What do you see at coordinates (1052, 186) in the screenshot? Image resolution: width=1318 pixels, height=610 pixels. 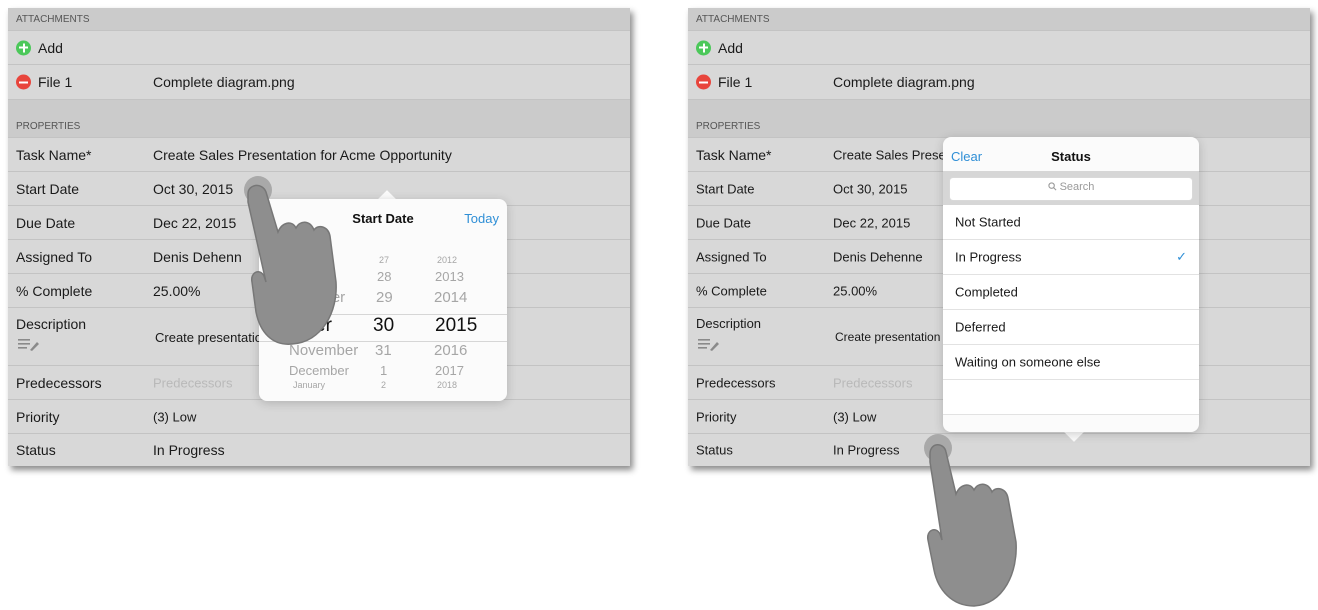 I see `magnifier-icon` at bounding box center [1052, 186].